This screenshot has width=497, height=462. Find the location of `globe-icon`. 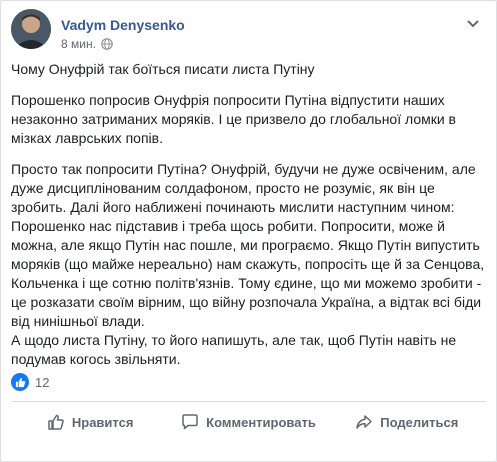

globe-icon is located at coordinates (107, 44).